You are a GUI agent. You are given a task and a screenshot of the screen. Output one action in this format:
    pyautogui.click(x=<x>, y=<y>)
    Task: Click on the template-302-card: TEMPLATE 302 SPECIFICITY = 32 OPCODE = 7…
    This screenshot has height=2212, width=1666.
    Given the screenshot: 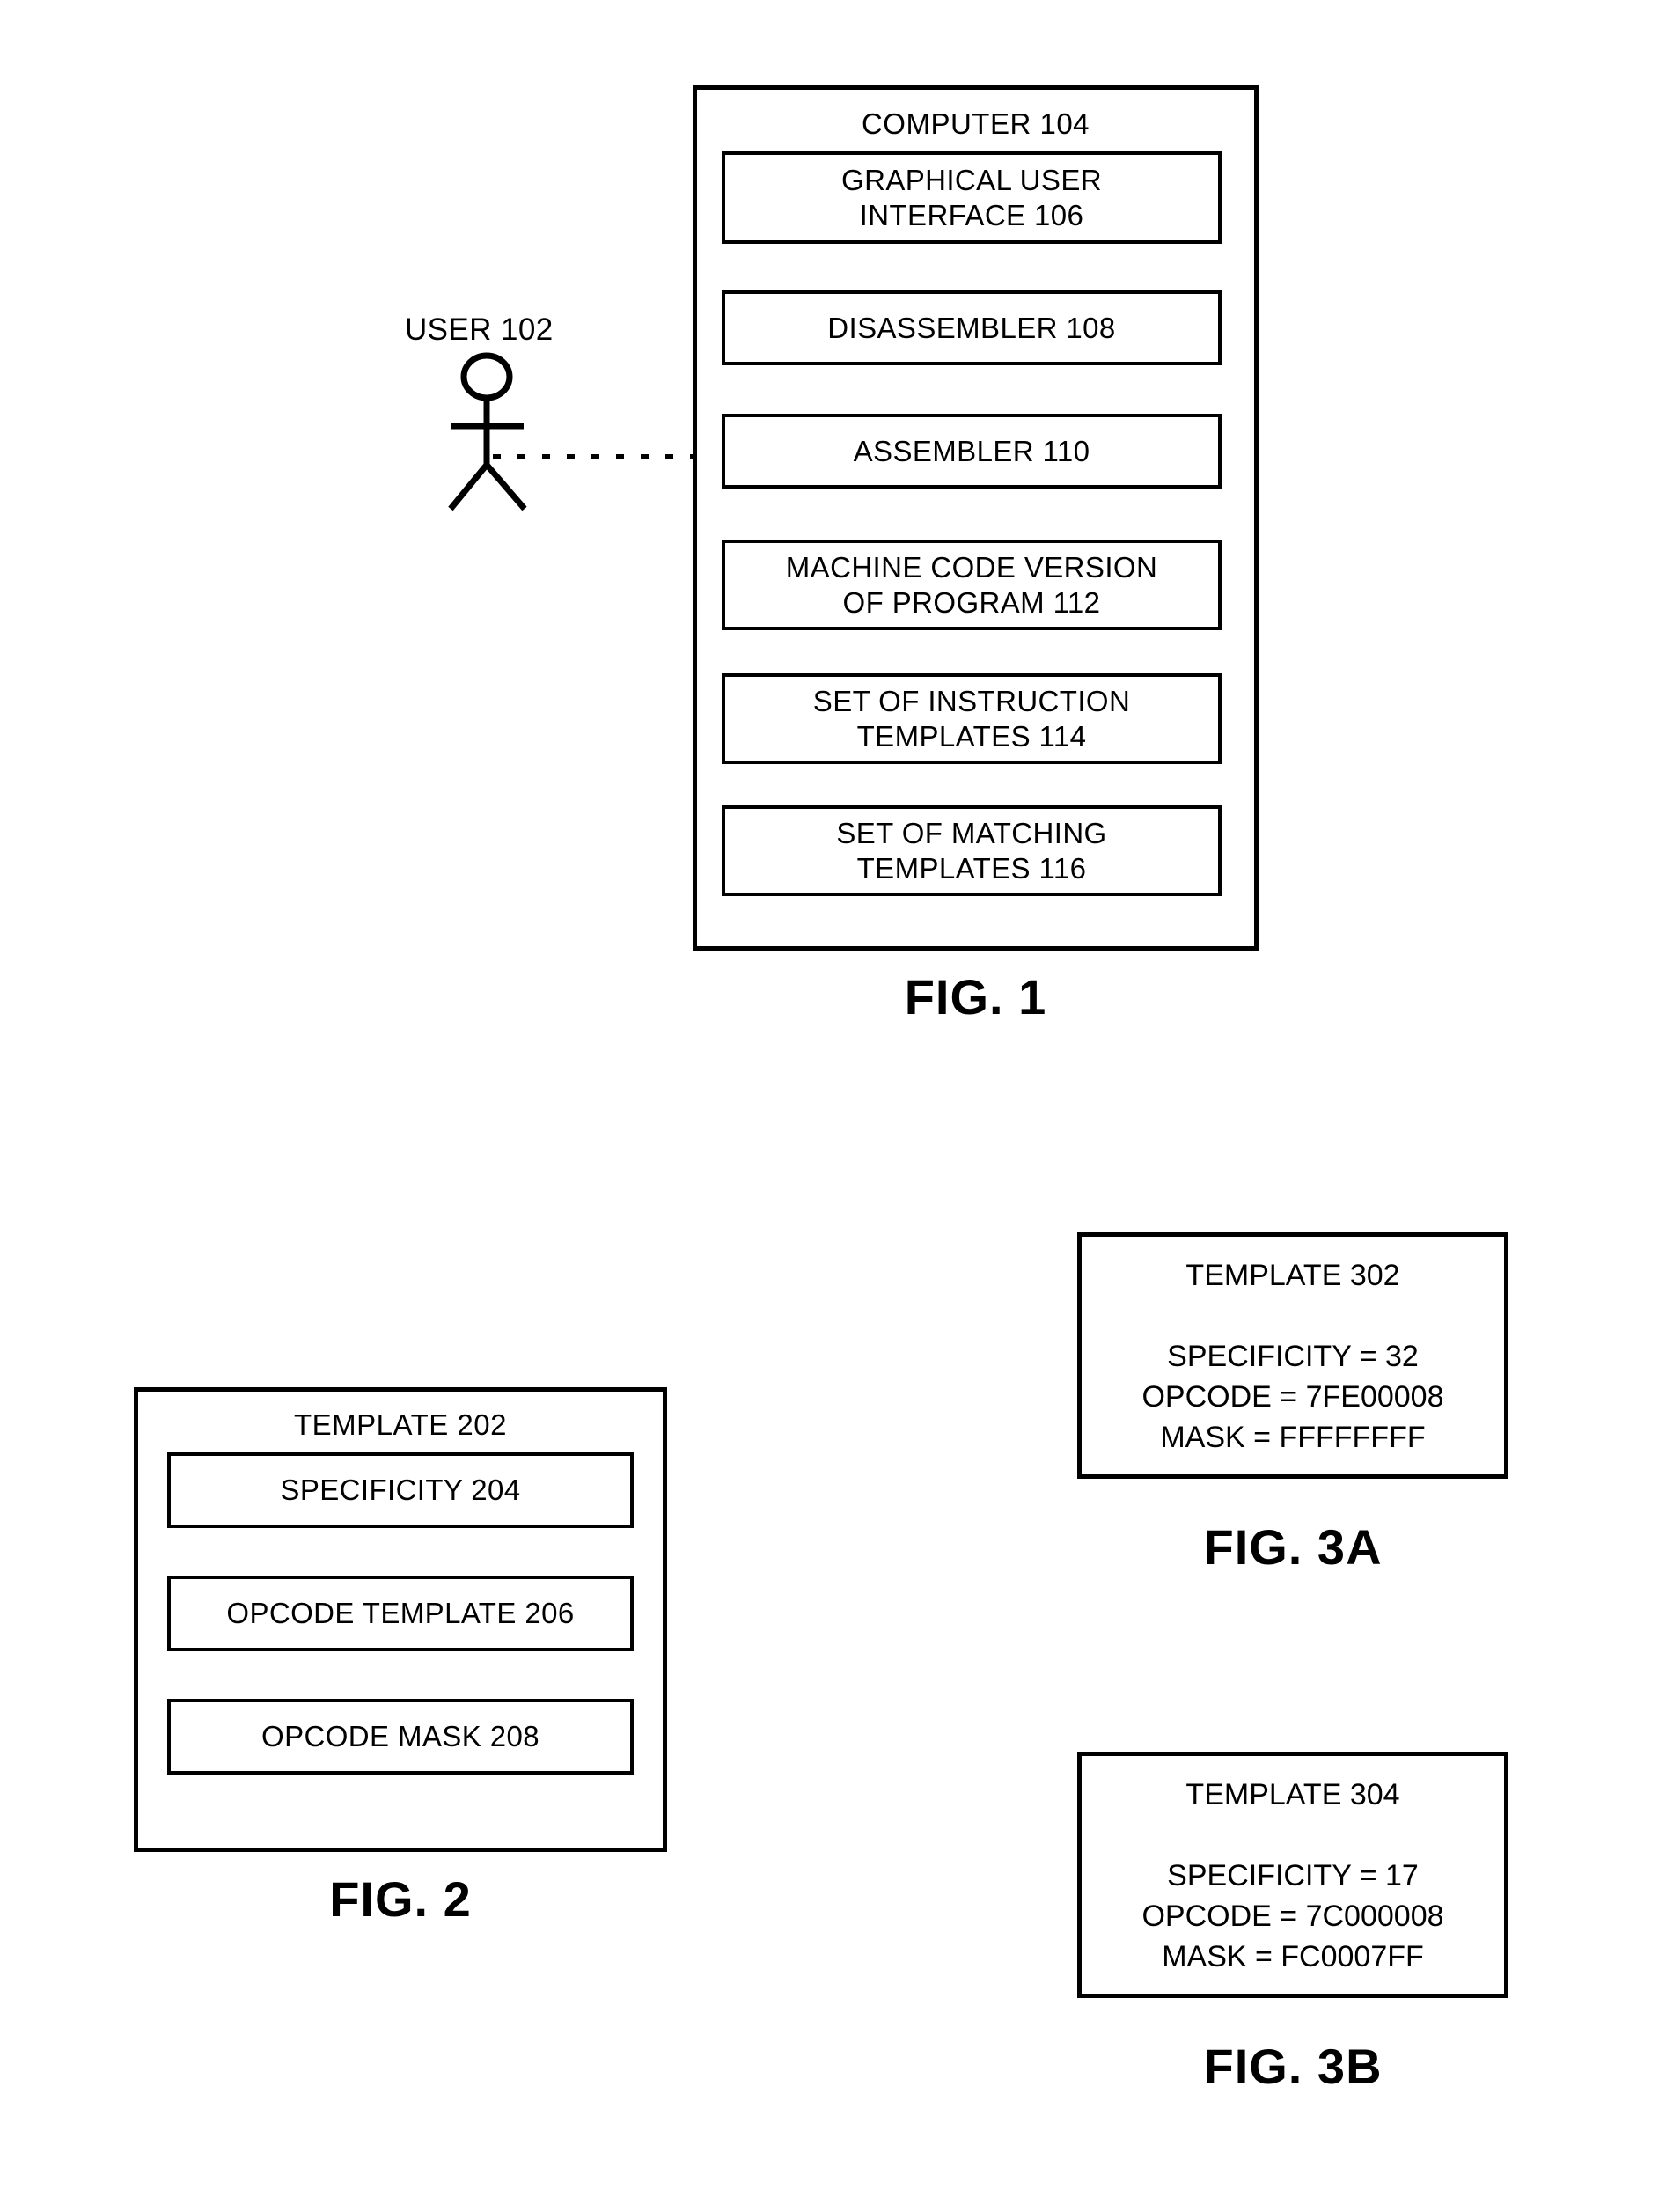 What is the action you would take?
    pyautogui.click(x=1292, y=1356)
    